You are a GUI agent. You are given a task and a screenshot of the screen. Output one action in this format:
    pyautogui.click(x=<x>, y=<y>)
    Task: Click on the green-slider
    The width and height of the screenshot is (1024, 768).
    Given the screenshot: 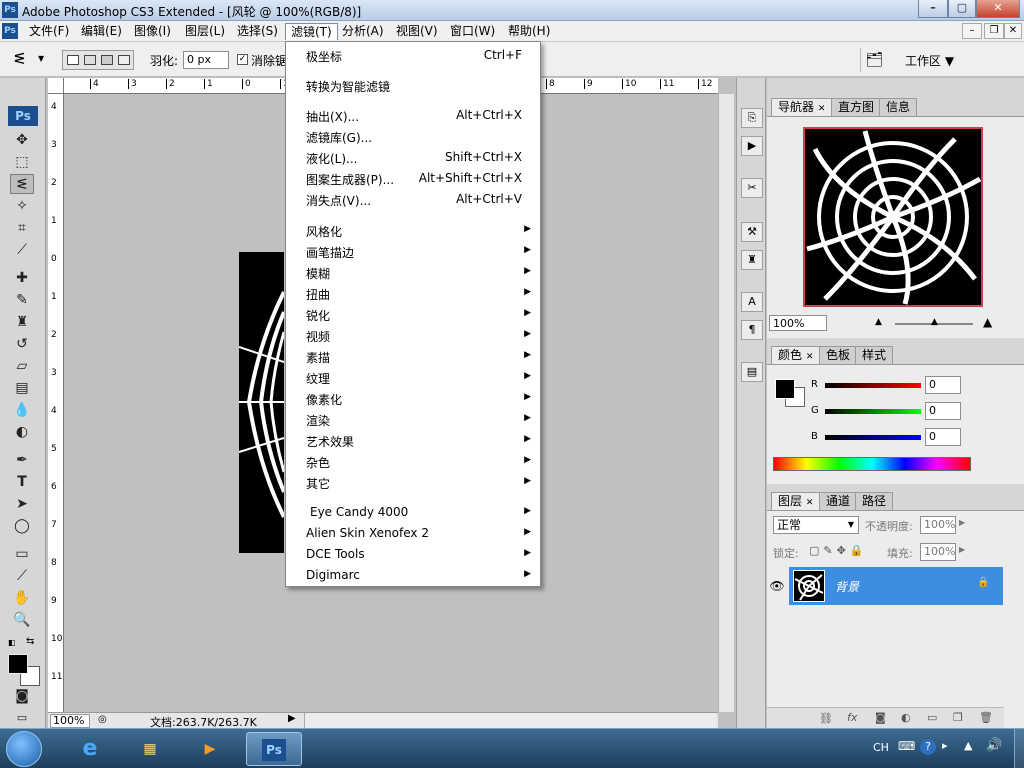 What is the action you would take?
    pyautogui.click(x=873, y=411)
    